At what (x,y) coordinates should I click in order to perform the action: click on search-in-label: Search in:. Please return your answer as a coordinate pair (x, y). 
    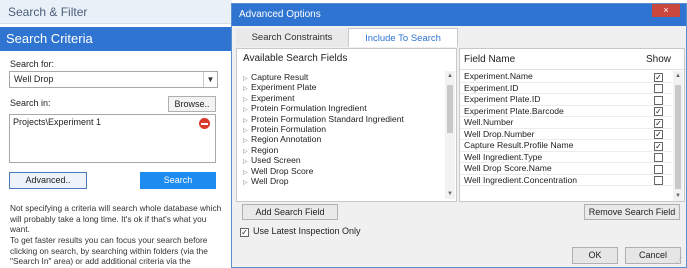
    Looking at the image, I should click on (30, 103).